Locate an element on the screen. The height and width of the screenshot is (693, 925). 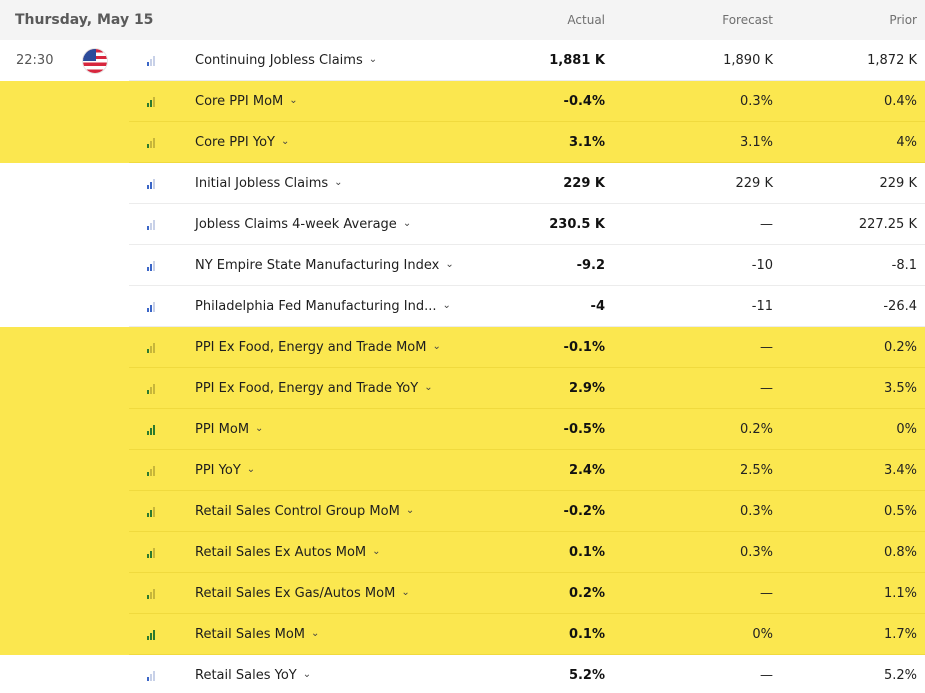
forecast-value: 229 K is located at coordinates (754, 183).